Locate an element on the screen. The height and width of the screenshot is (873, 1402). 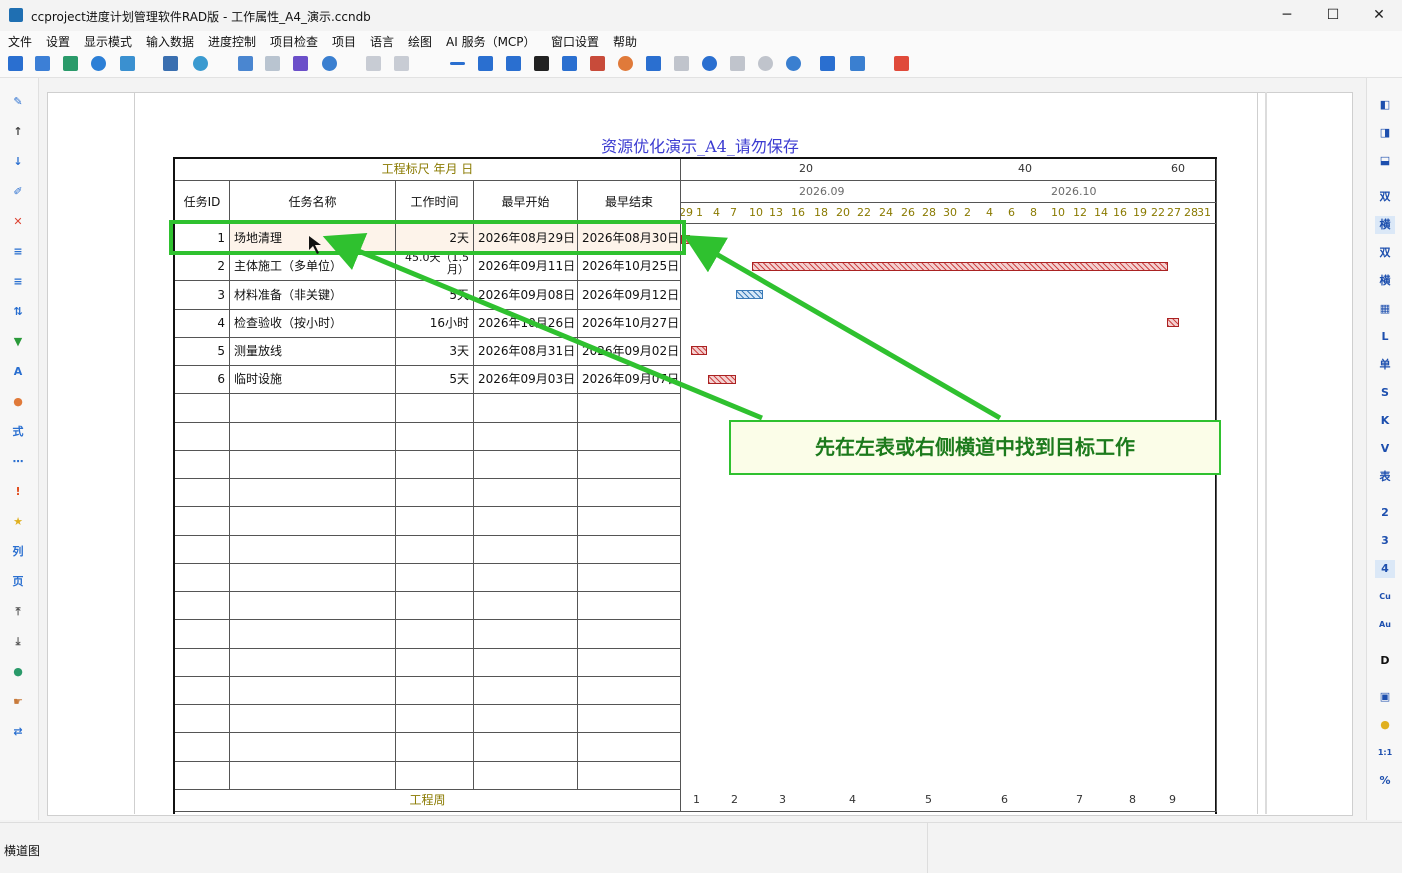
status-divider is located at coordinates (927, 848).